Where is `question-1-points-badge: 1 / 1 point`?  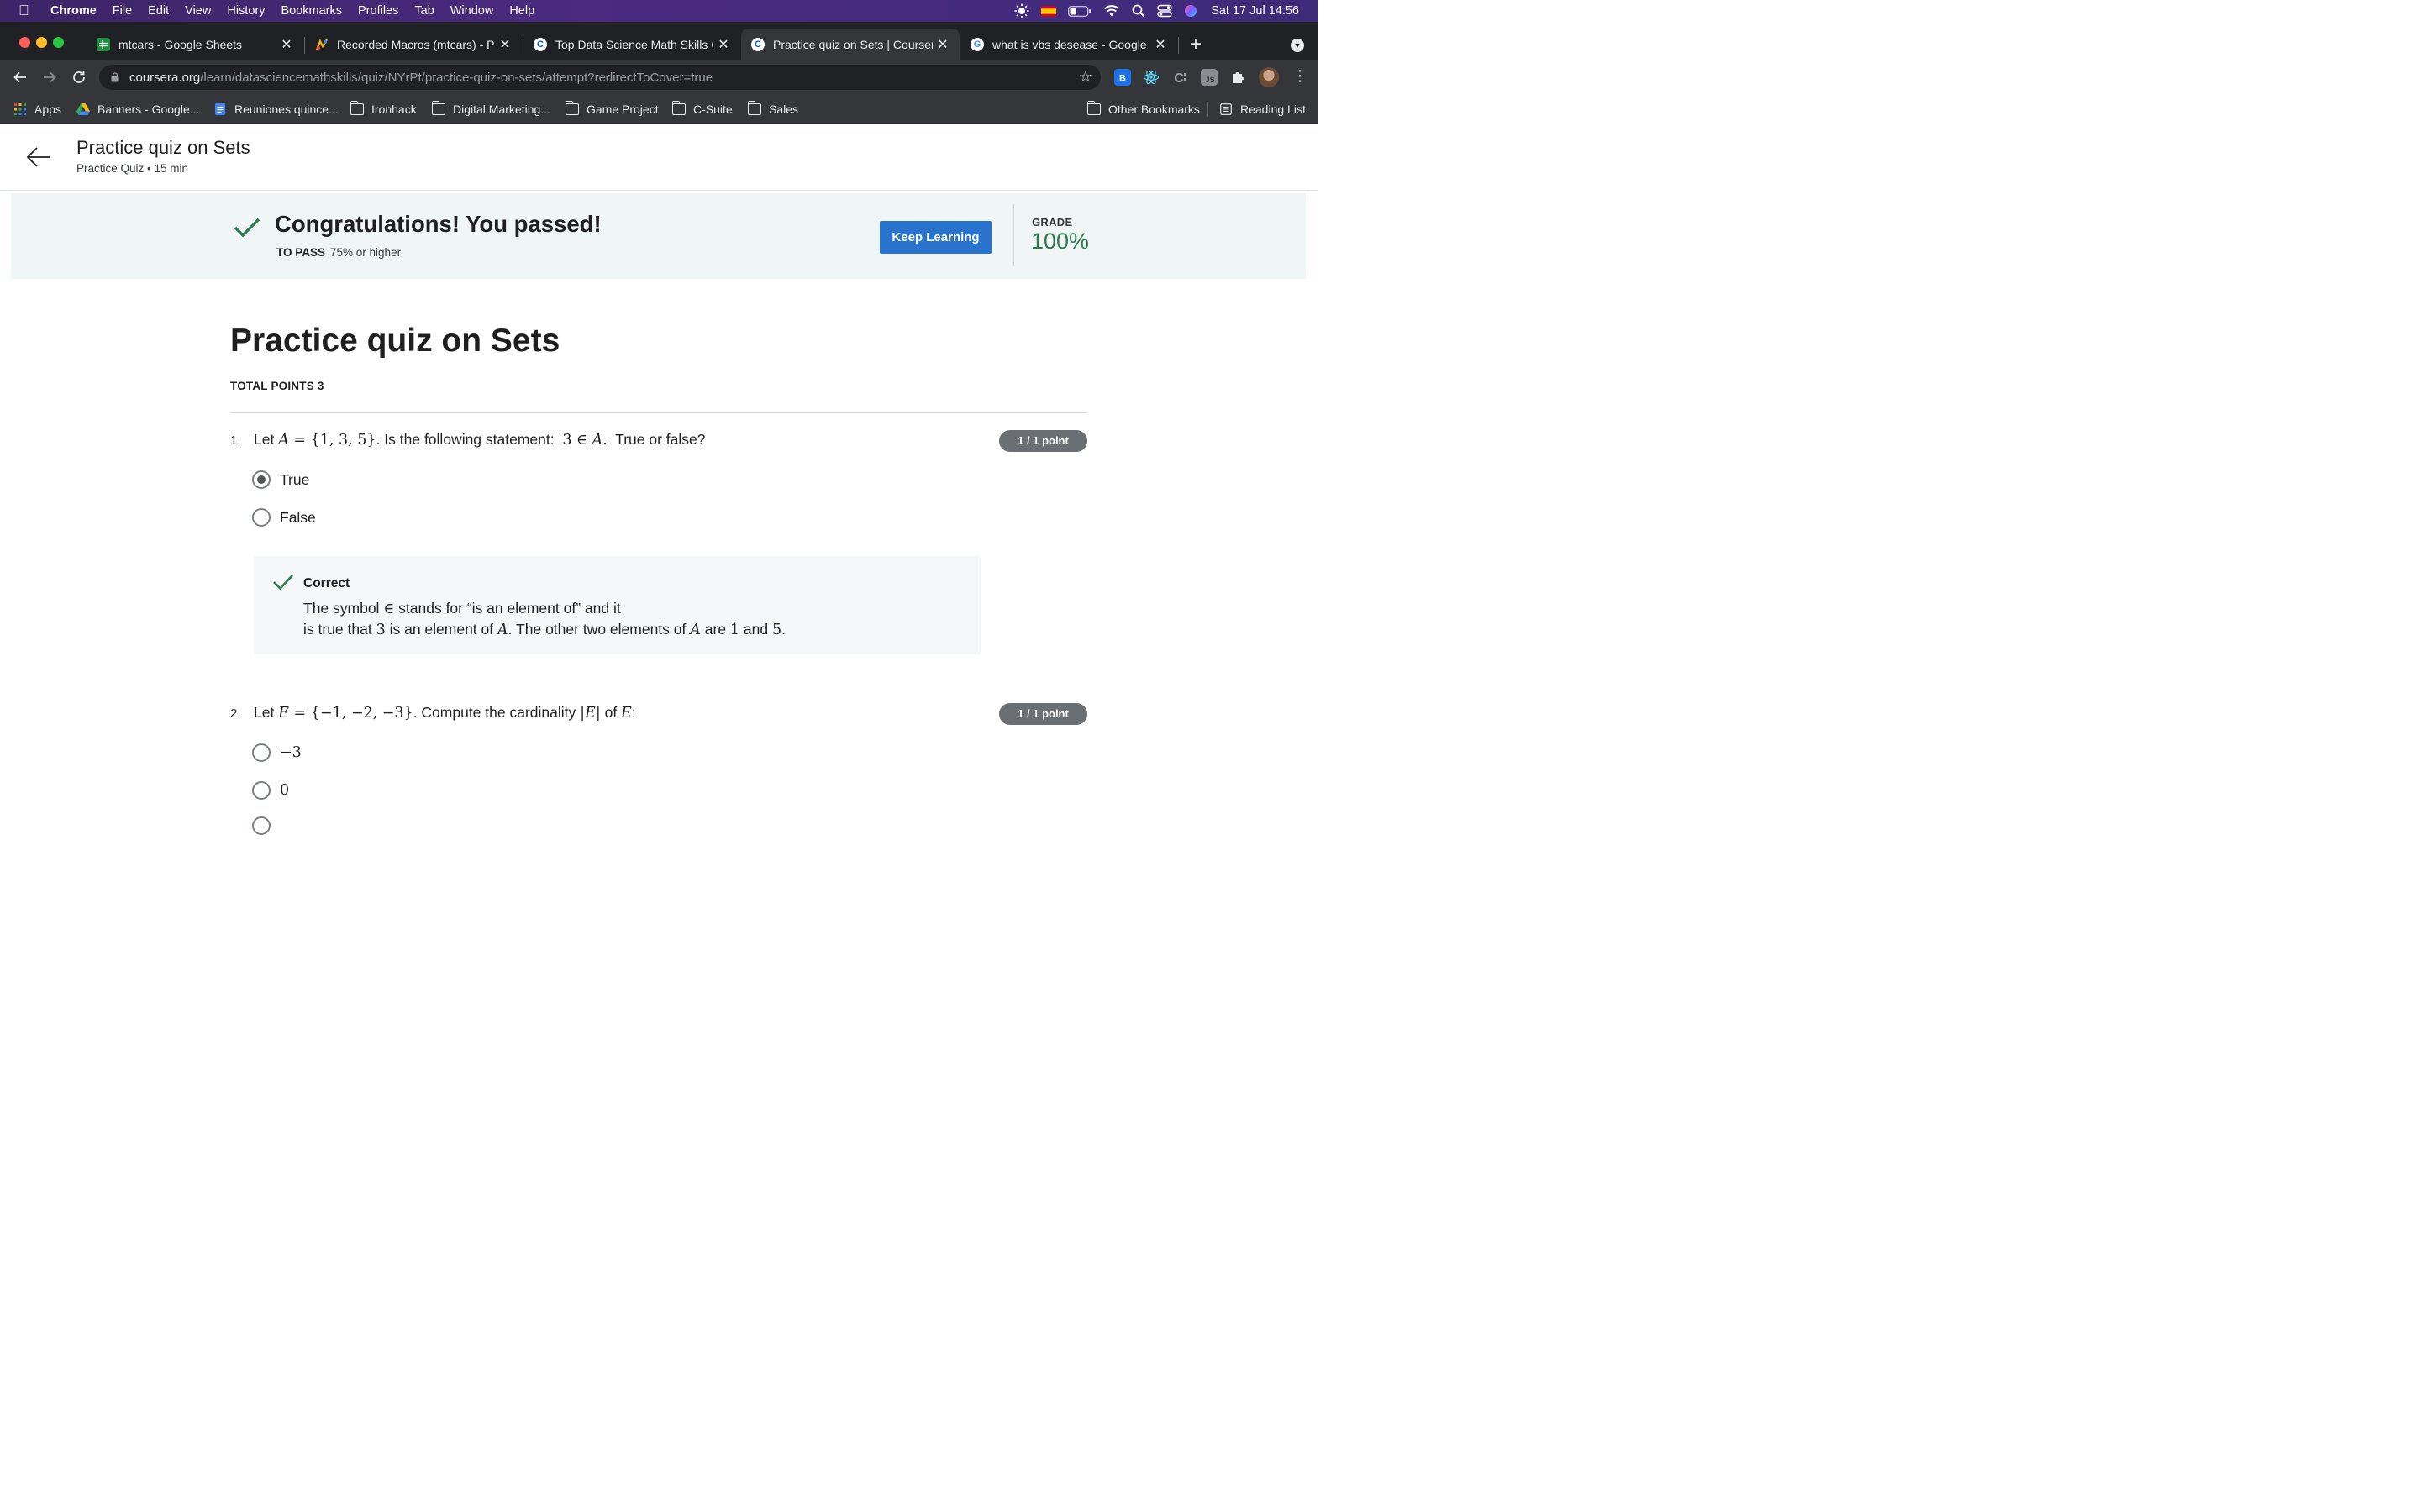 question-1-points-badge: 1 / 1 point is located at coordinates (1043, 441).